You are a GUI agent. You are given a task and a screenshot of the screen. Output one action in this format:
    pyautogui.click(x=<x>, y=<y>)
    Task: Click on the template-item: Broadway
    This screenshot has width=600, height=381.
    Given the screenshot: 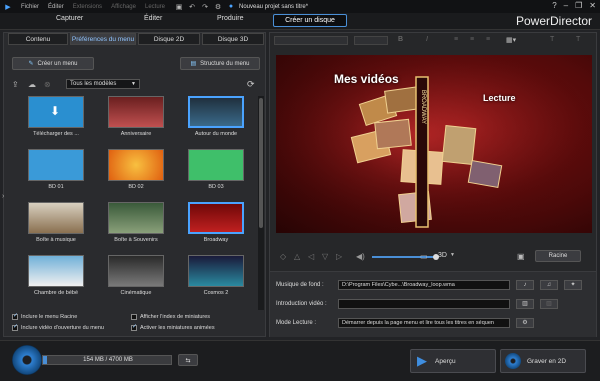 What is the action you would take?
    pyautogui.click(x=216, y=226)
    